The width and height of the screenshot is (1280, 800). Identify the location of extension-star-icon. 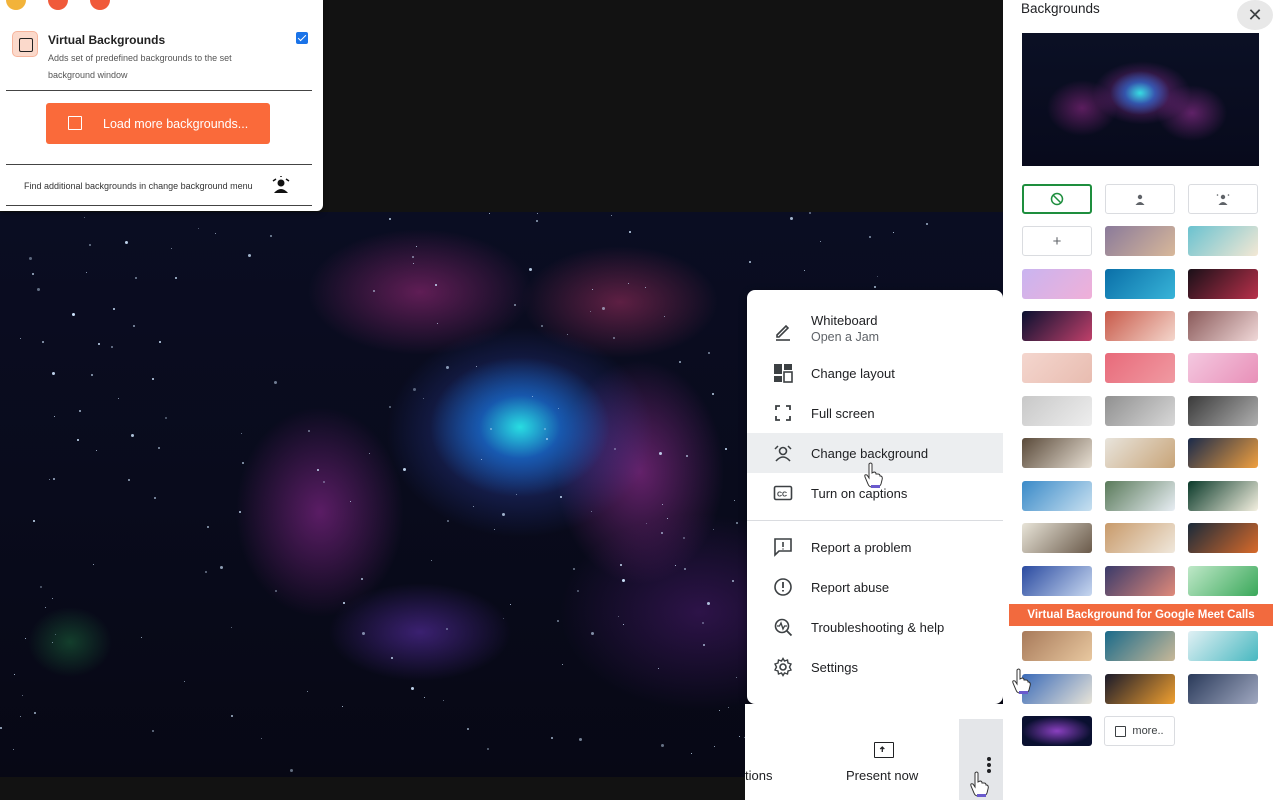
(100, 5).